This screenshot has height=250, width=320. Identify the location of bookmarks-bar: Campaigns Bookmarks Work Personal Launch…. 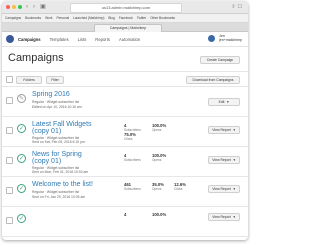
(125, 18).